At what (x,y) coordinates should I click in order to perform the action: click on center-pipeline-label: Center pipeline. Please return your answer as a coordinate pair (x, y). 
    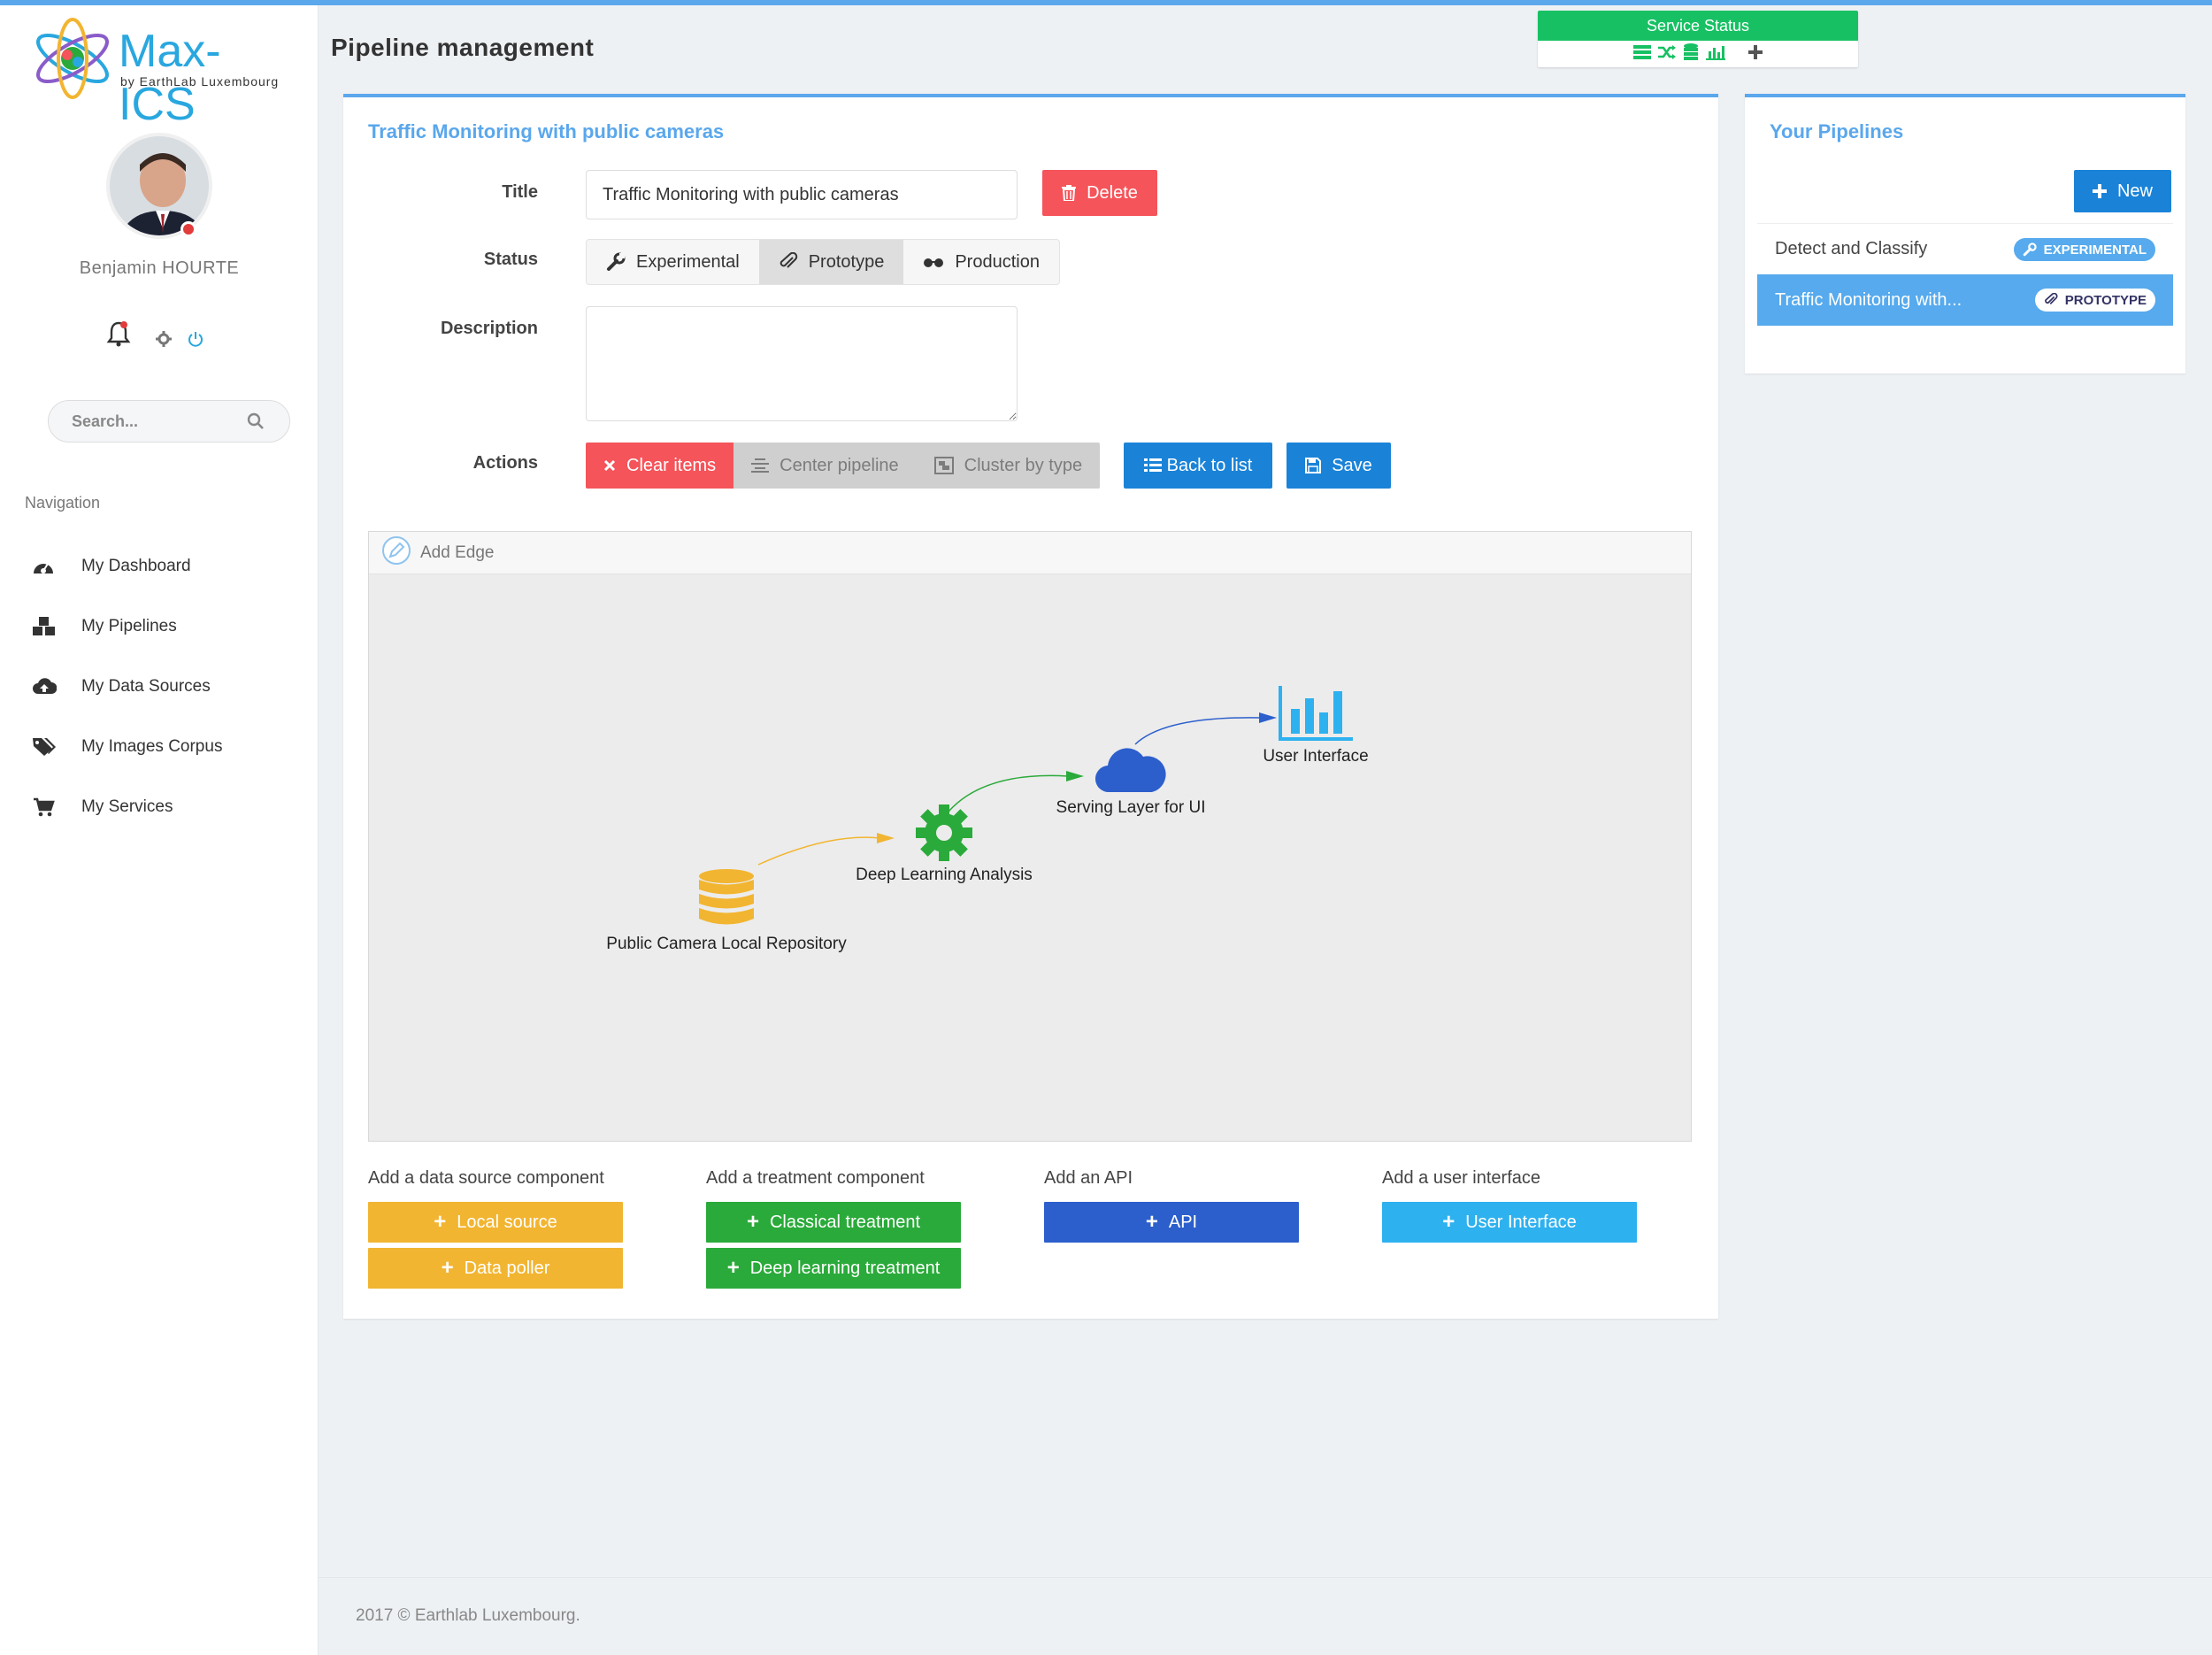
    Looking at the image, I should click on (840, 465).